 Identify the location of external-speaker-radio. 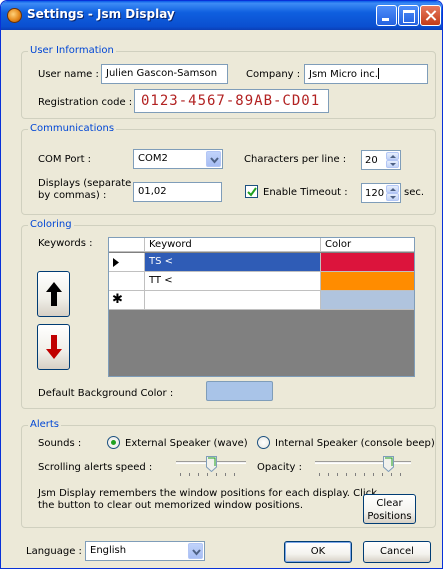
(113, 442).